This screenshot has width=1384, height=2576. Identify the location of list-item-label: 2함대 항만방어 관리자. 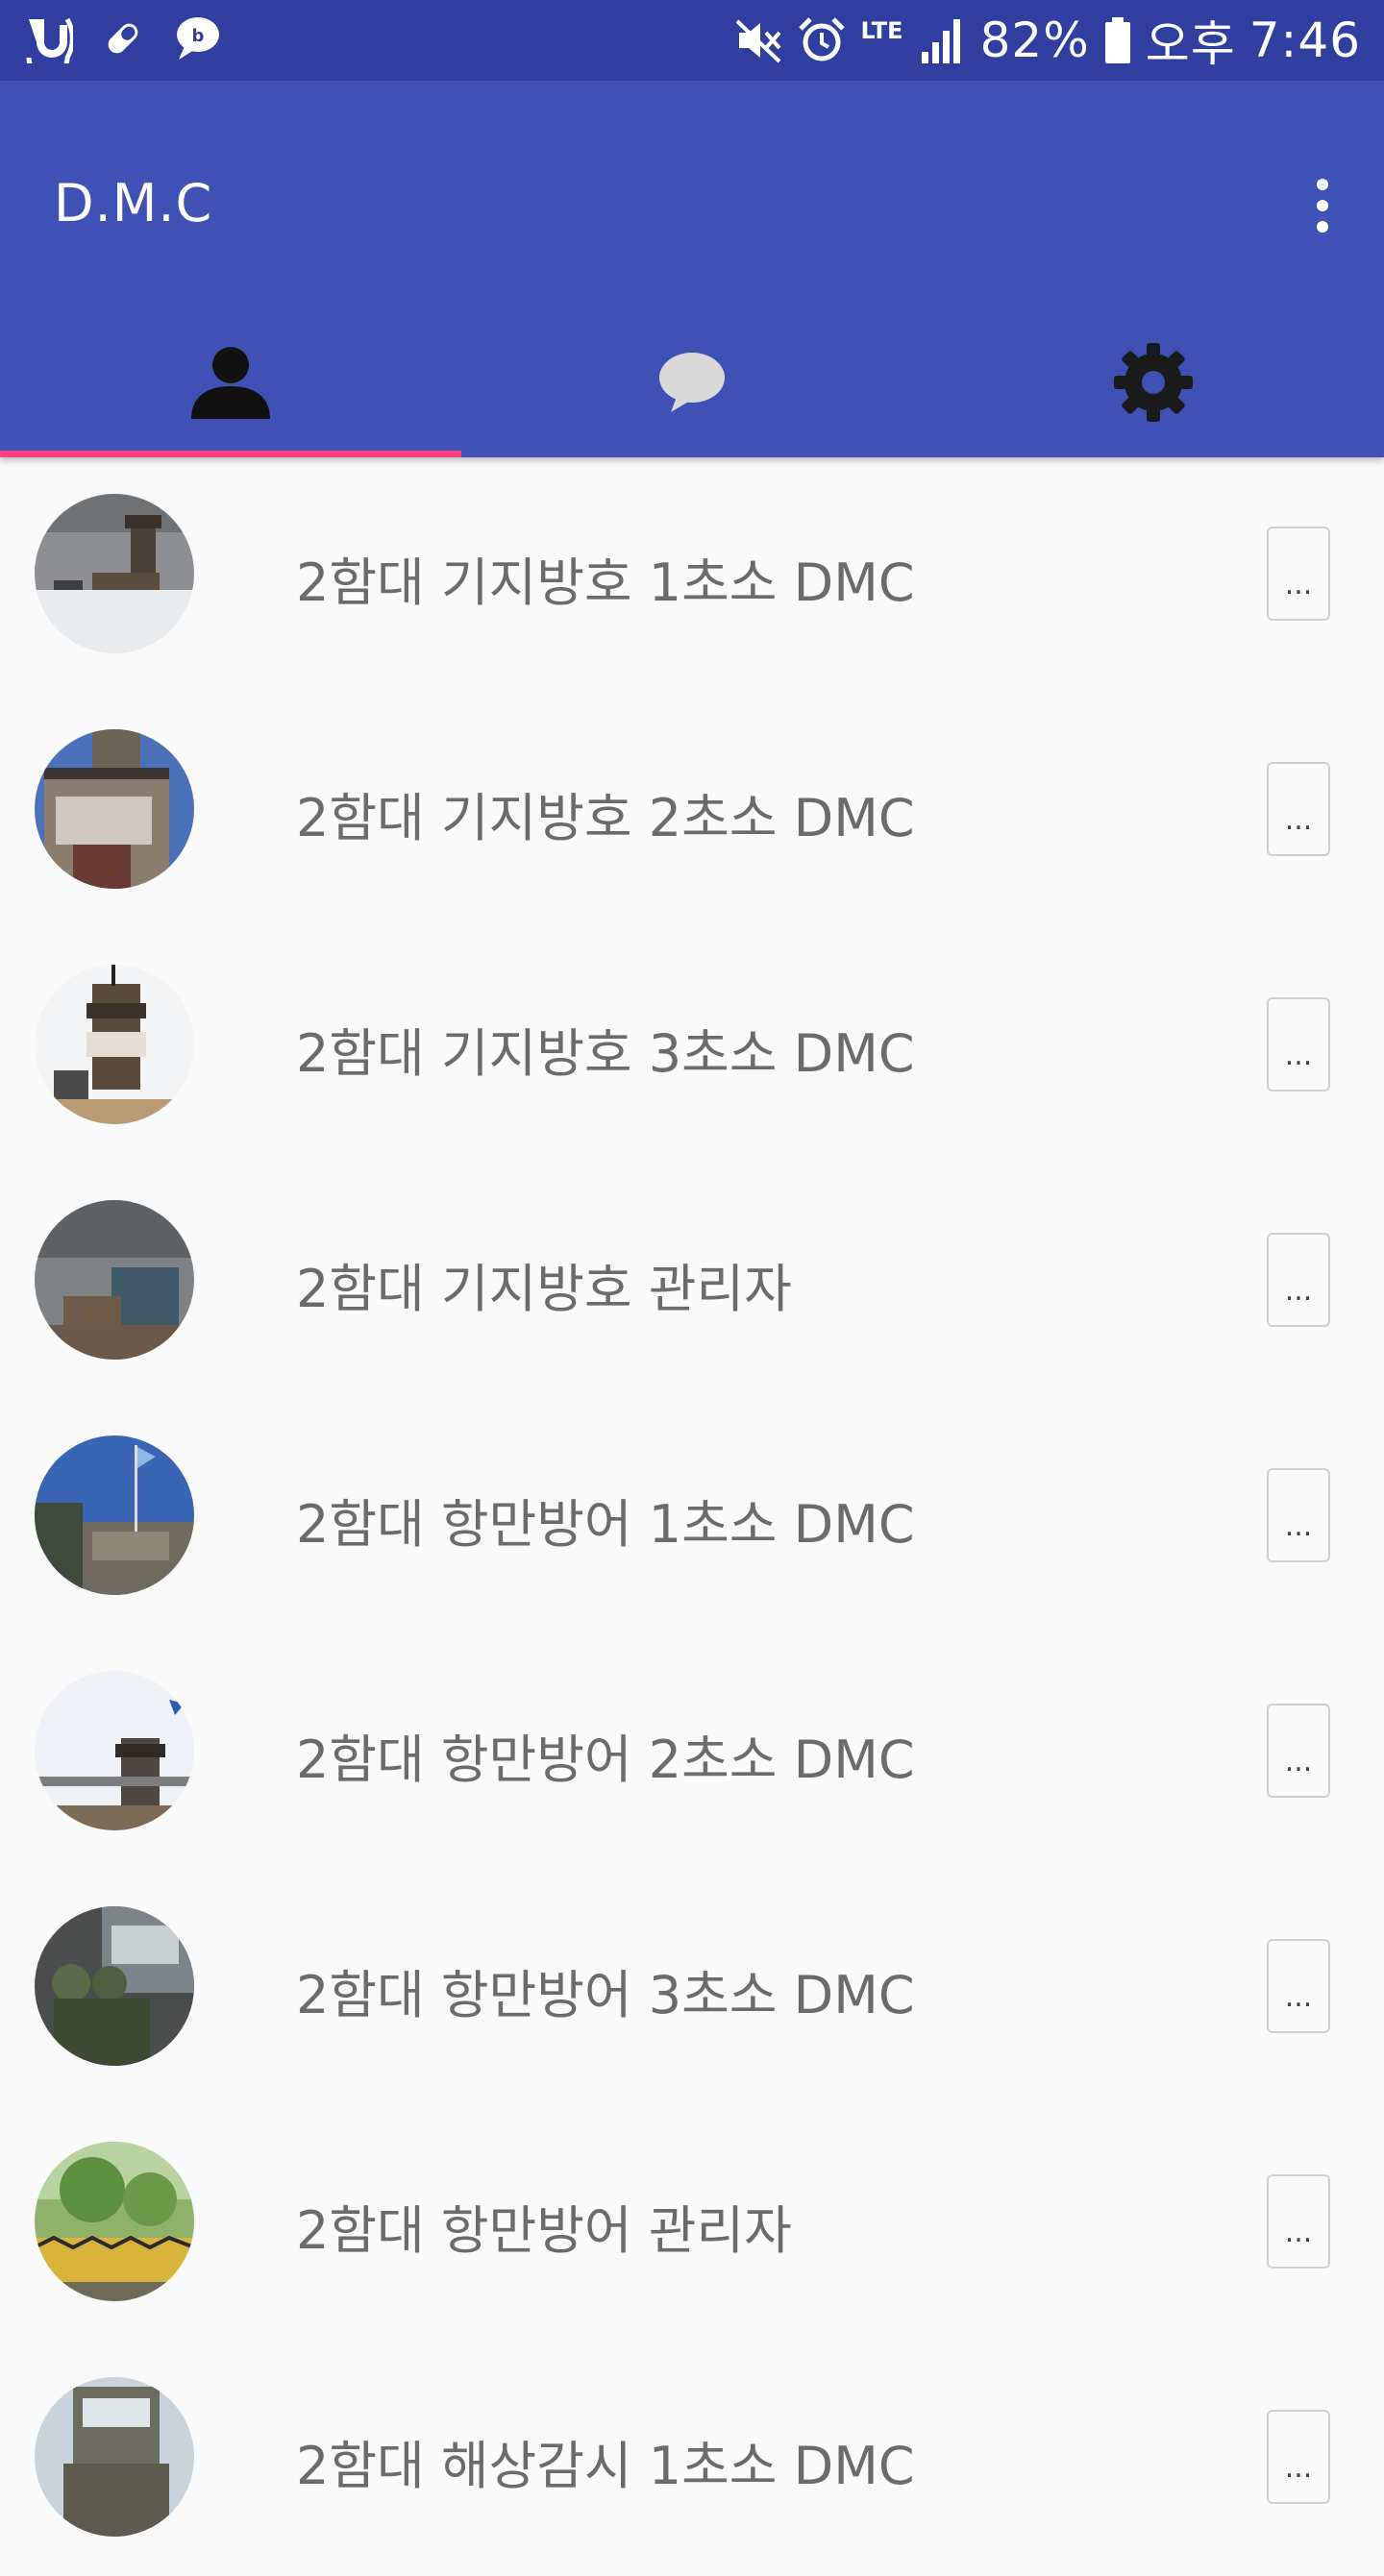
(544, 2230).